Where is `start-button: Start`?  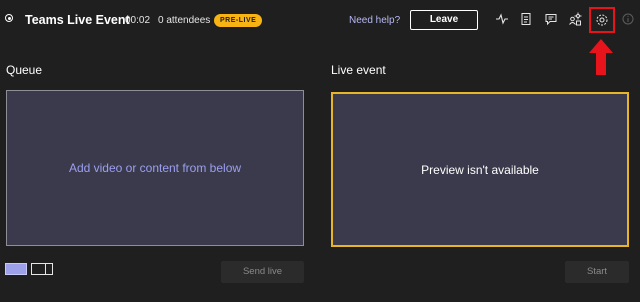
start-button: Start is located at coordinates (597, 272).